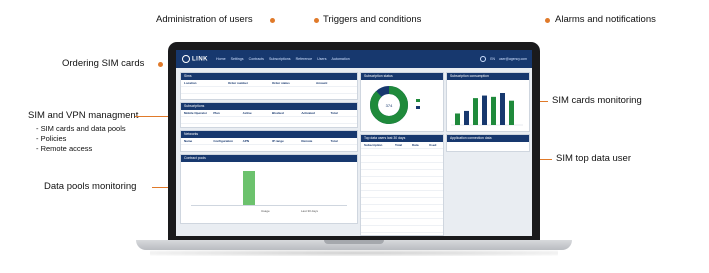  I want to click on subscription-consumption-panel: Subscription consumption, so click(488, 102).